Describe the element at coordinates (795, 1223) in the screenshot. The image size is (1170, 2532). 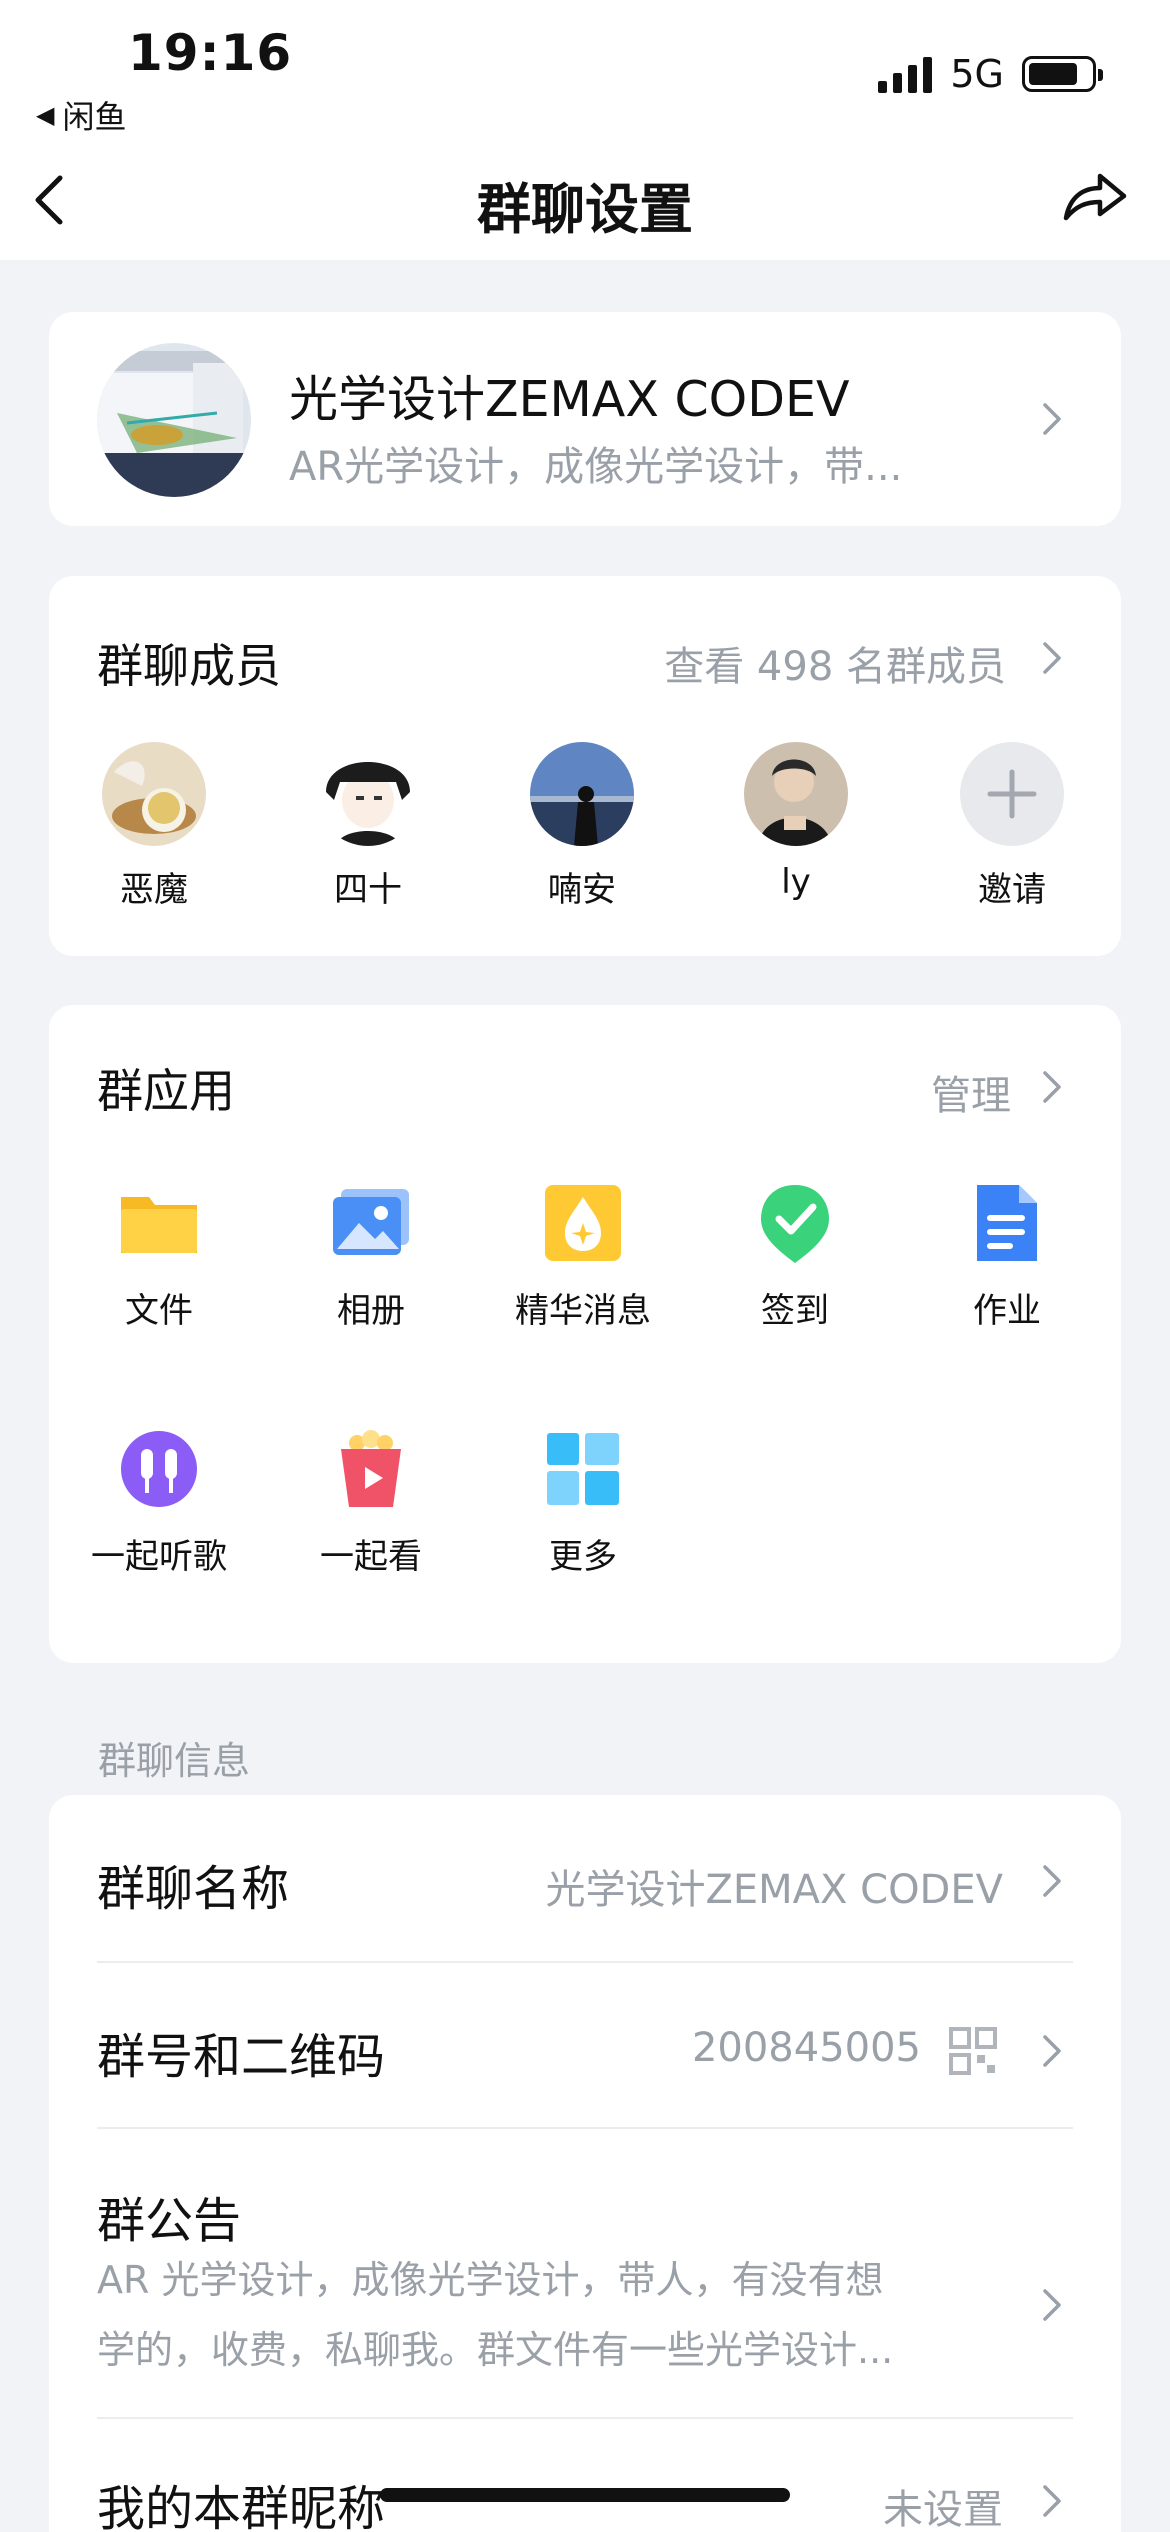
I see `checkin-icon` at that location.